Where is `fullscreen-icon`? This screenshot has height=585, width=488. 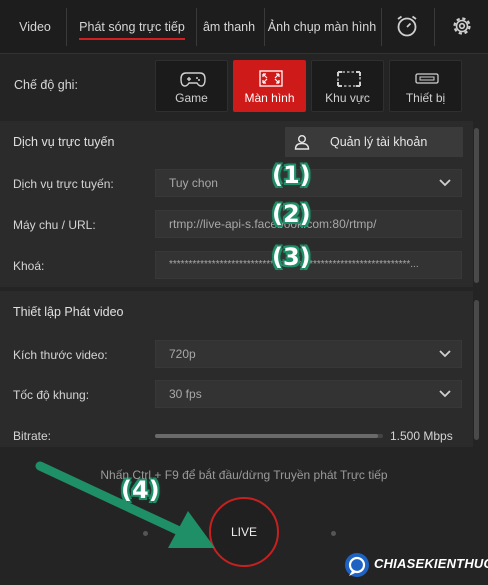 fullscreen-icon is located at coordinates (271, 78).